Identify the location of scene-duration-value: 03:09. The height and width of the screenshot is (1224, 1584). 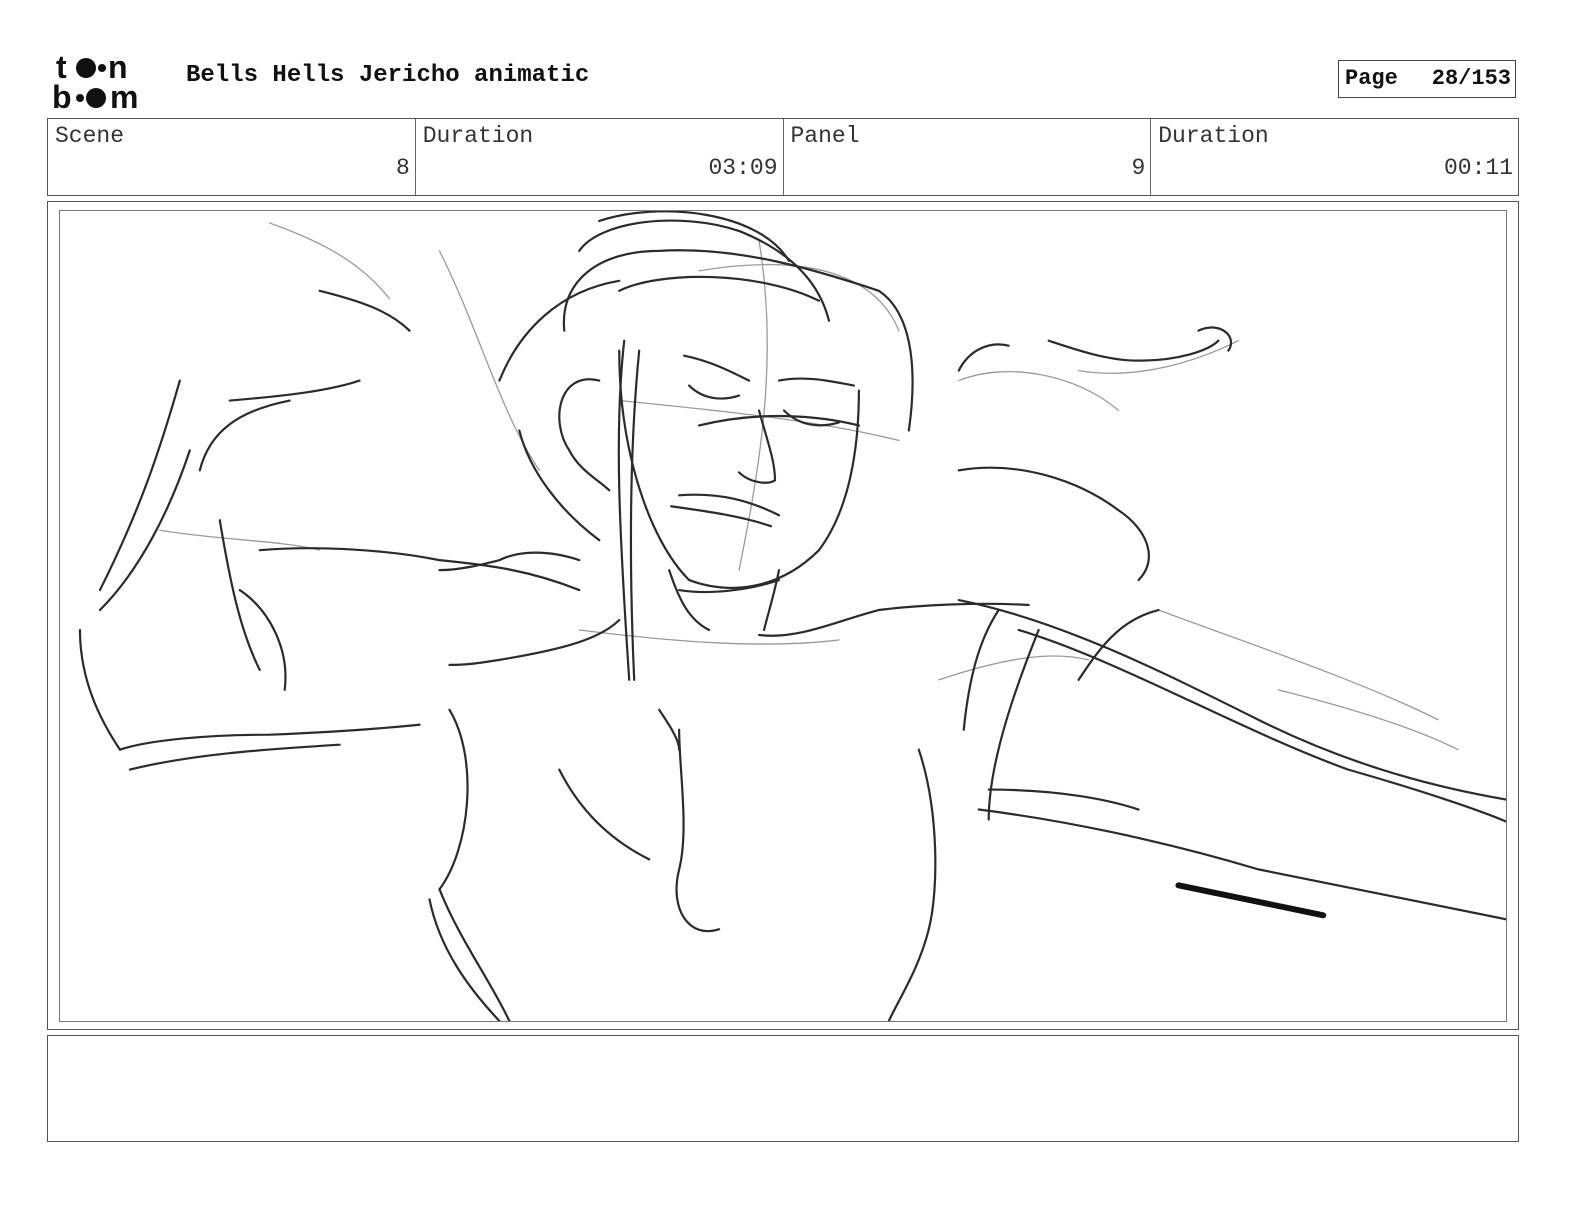
(743, 168).